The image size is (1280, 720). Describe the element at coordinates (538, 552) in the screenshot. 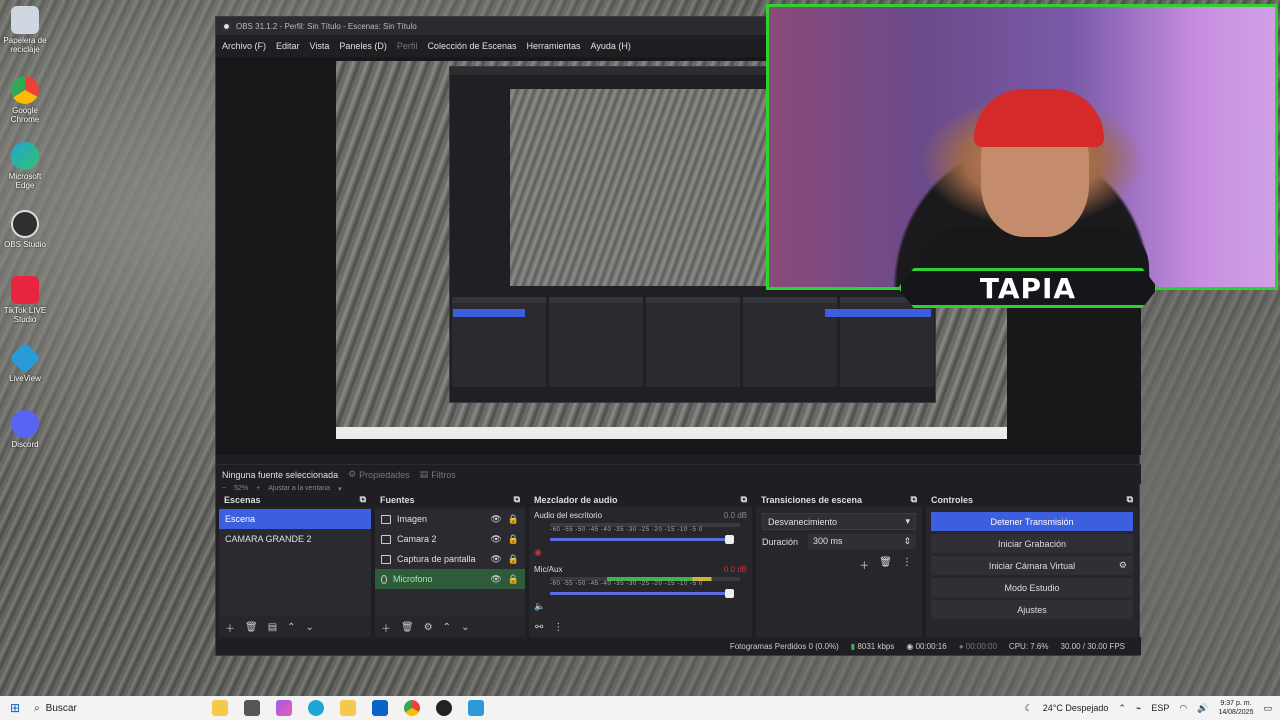

I see `muted-speaker-icon: ◉` at that location.